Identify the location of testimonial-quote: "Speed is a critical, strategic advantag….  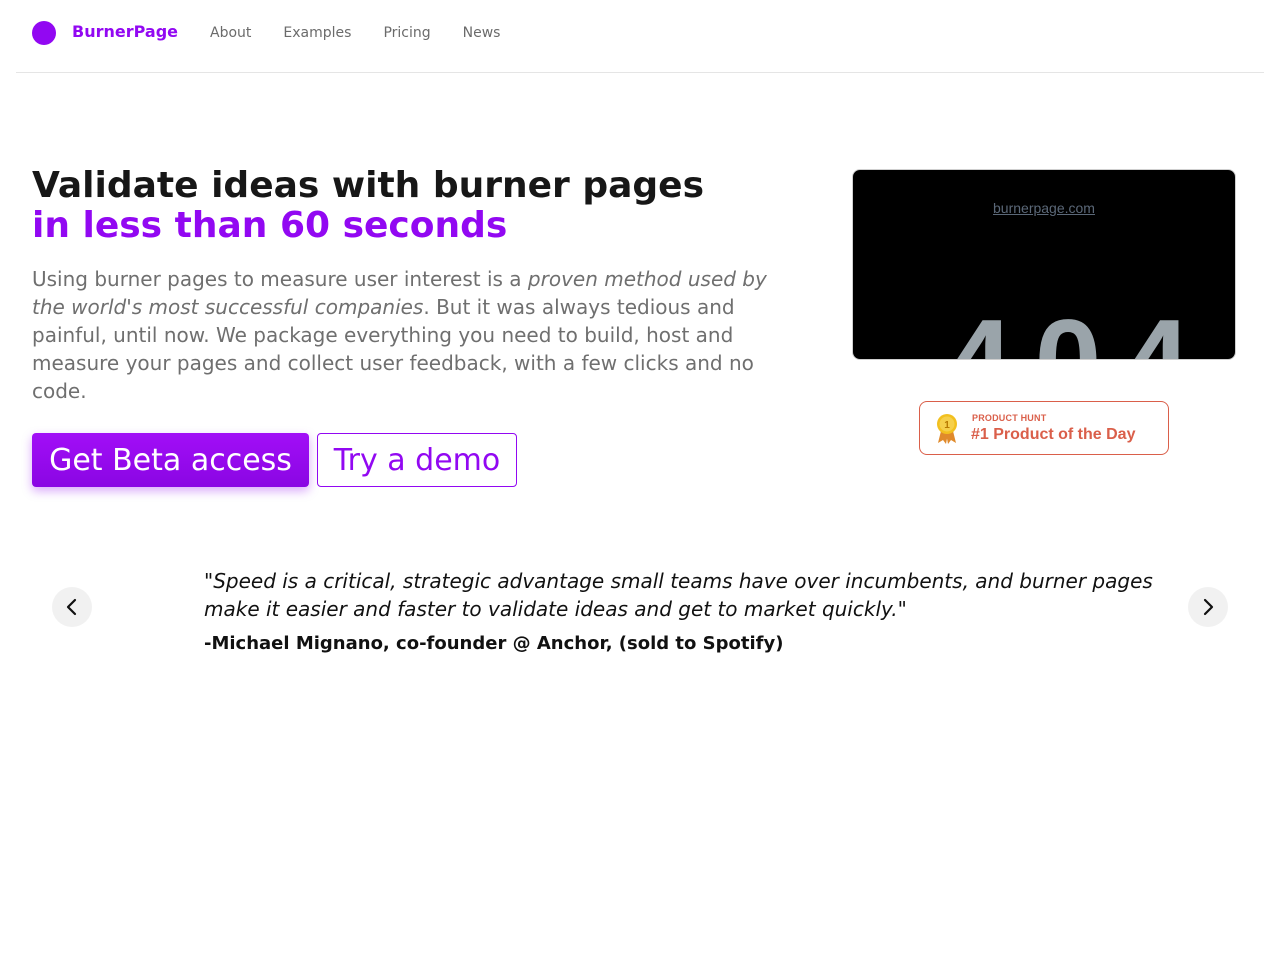
(678, 595).